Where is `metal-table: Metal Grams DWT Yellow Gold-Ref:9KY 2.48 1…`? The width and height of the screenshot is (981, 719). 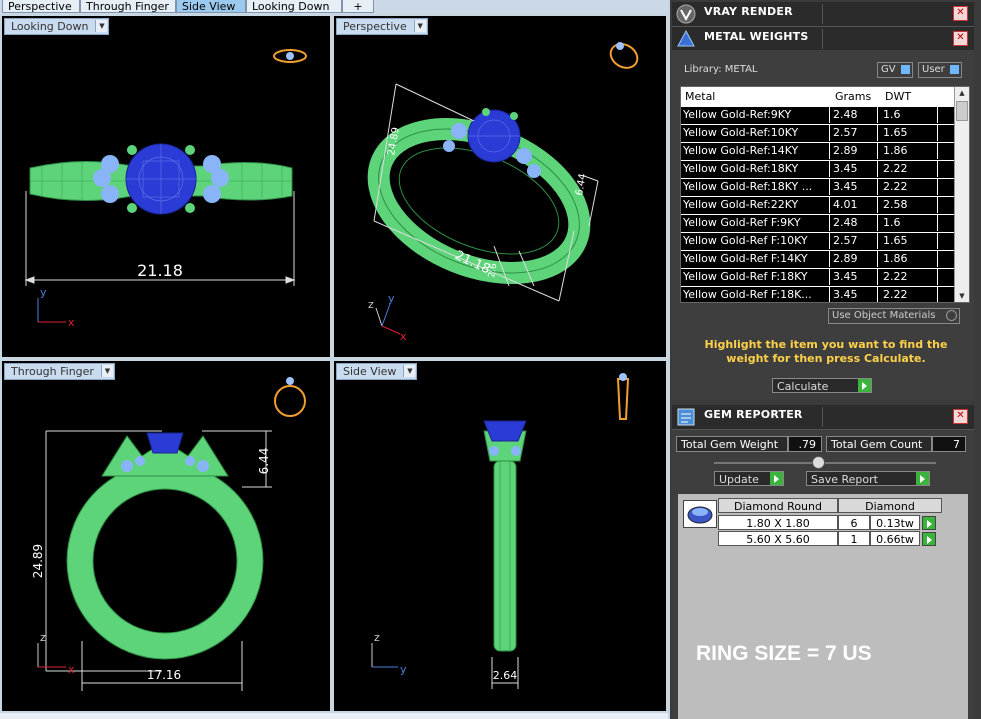
metal-table: Metal Grams DWT Yellow Gold-Ref:9KY 2.48 1… is located at coordinates (825, 194).